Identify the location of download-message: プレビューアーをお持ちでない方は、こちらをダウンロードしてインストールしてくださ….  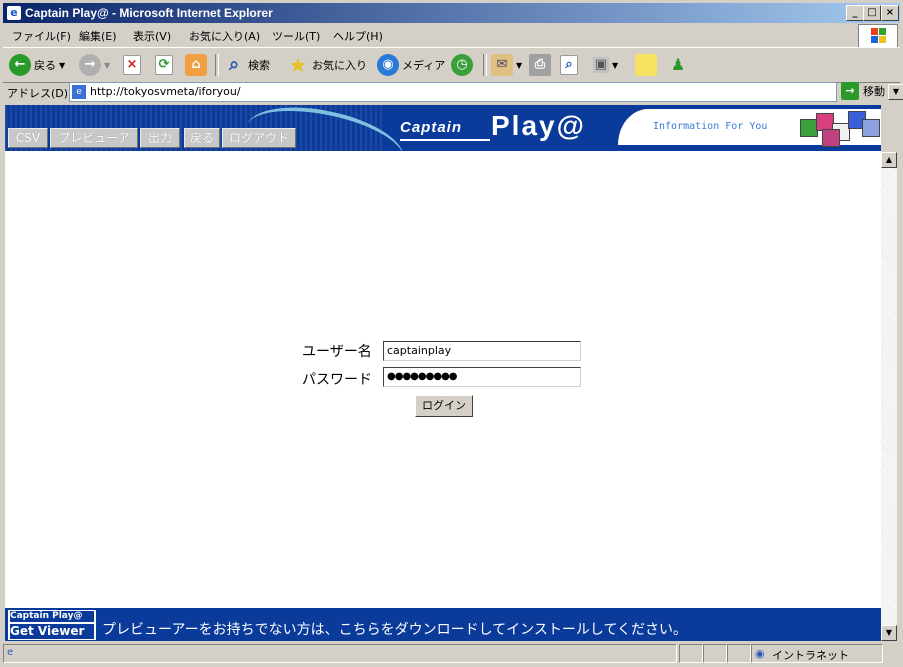
(394, 629).